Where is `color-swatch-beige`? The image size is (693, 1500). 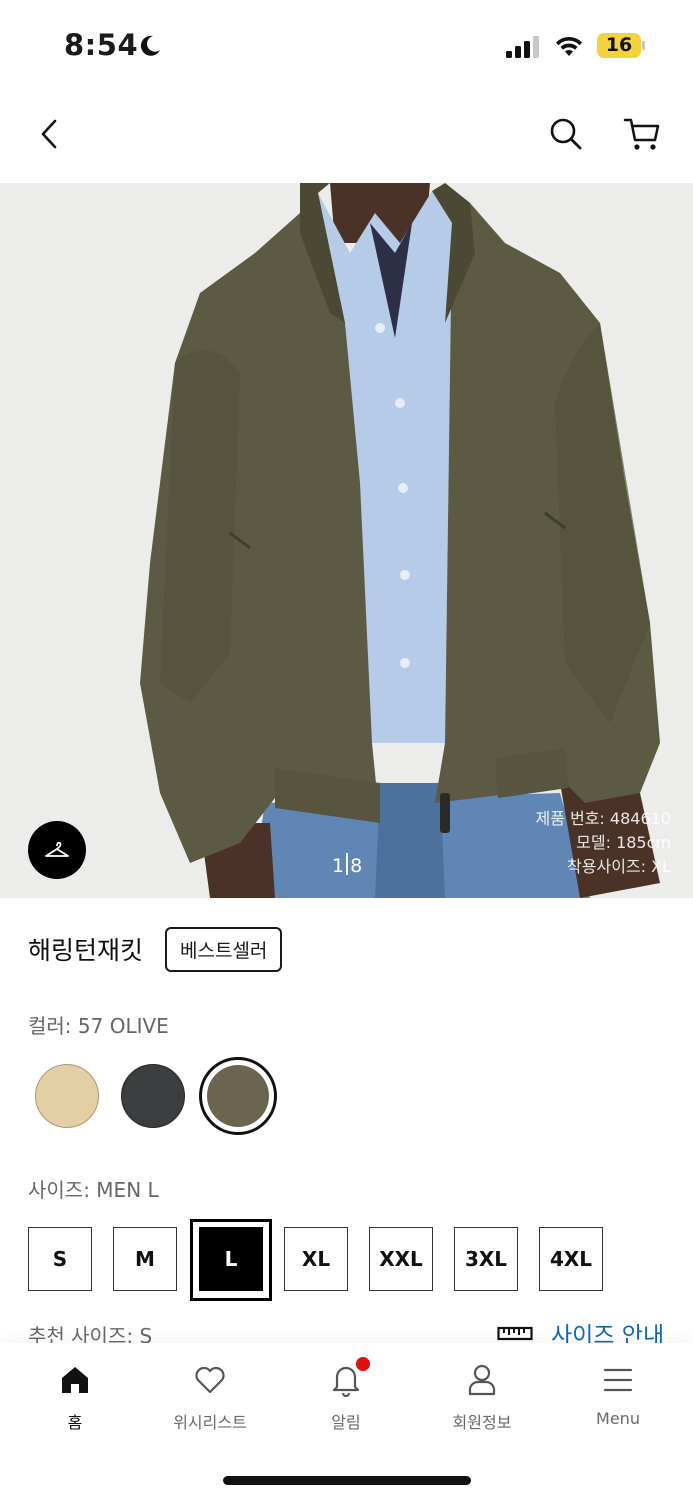
color-swatch-beige is located at coordinates (67, 1096).